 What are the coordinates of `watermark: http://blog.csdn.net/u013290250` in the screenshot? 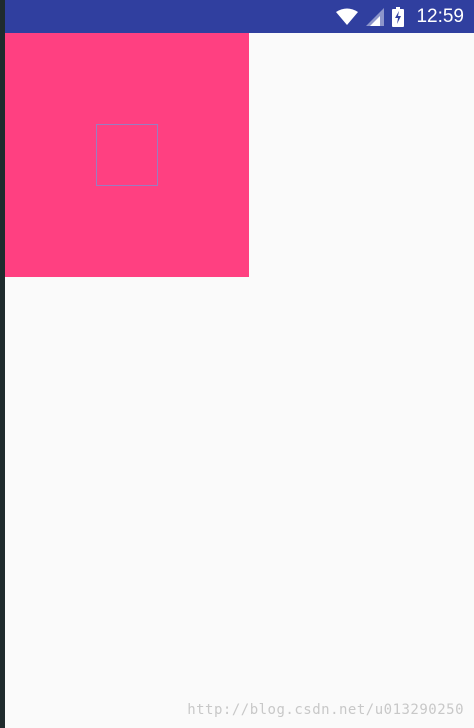 It's located at (325, 710).